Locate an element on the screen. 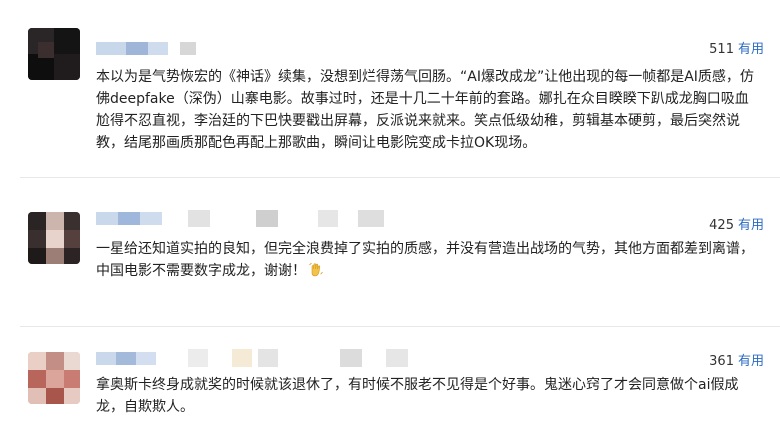  like-count: 425 is located at coordinates (721, 225).